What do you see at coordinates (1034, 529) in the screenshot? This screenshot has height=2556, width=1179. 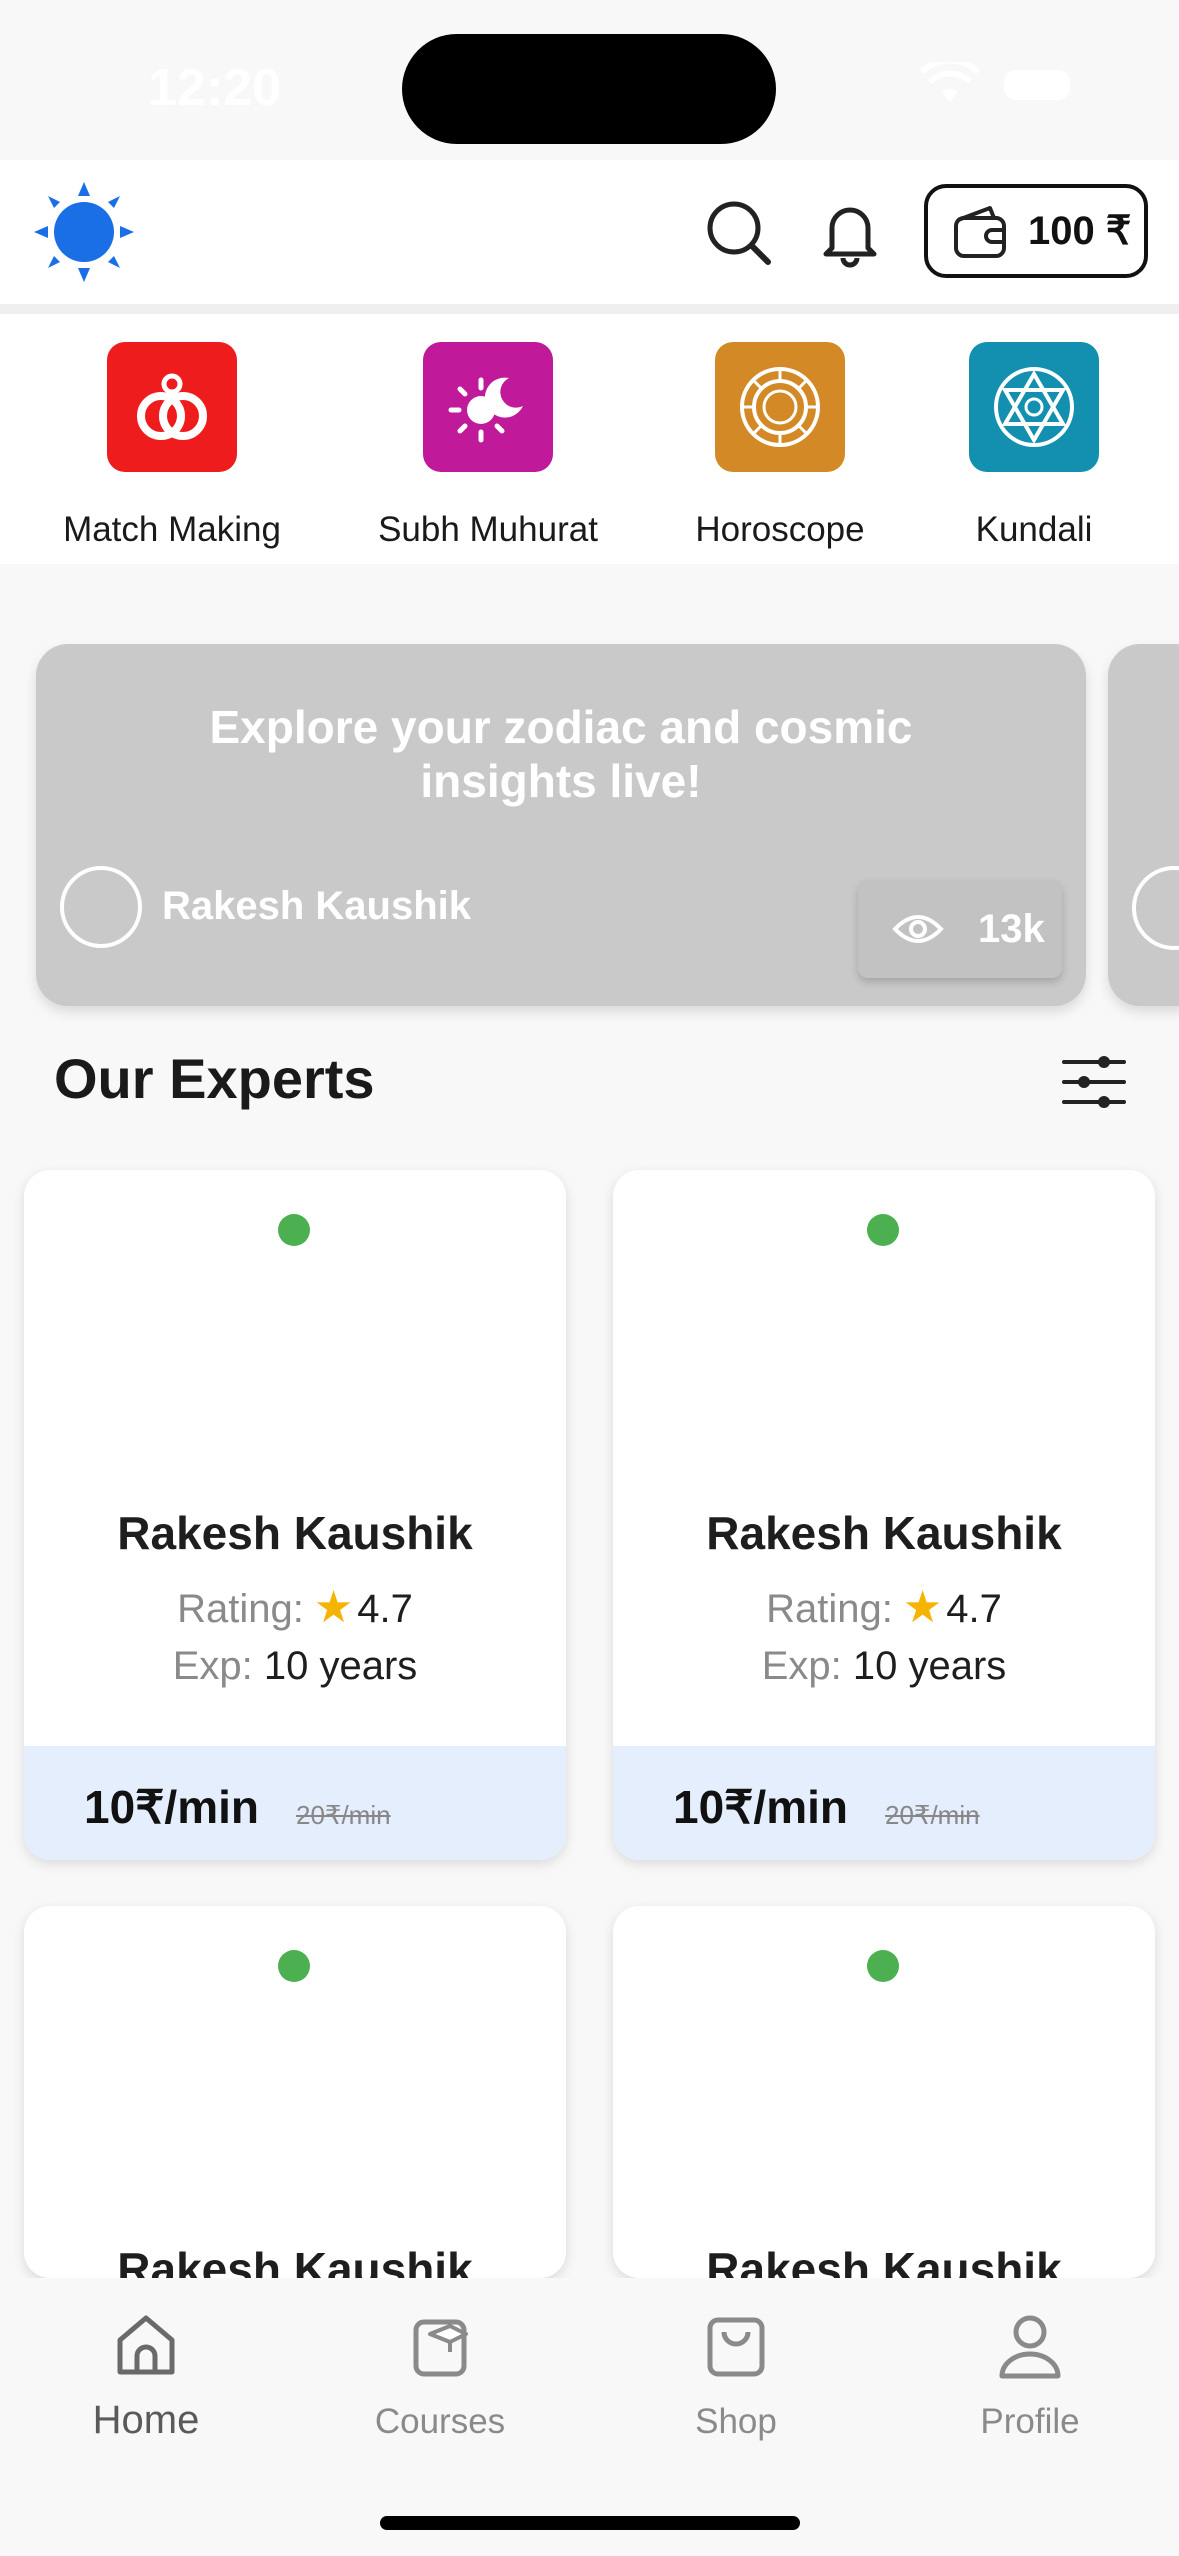 I see `service-label: Kundali` at bounding box center [1034, 529].